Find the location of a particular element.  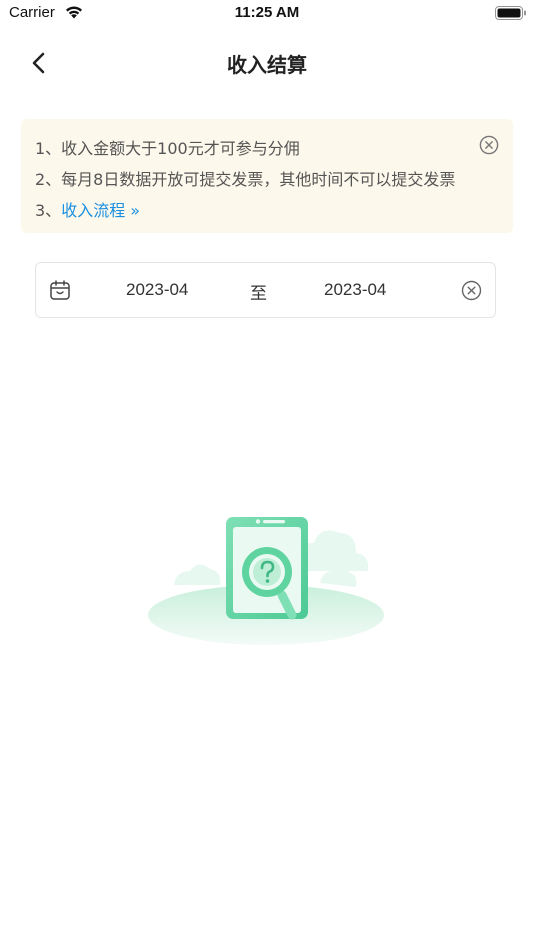

notice-line-3: 3、收入流程 » is located at coordinates (87, 209).